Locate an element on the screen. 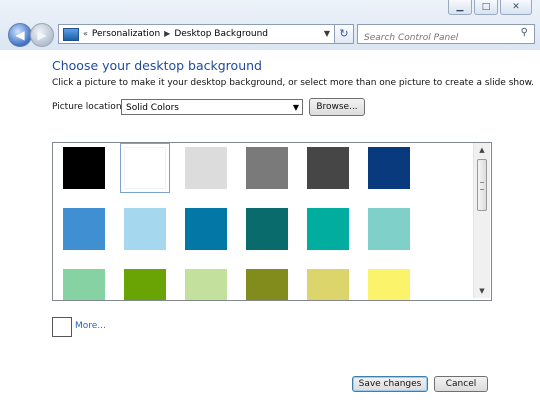 This screenshot has height=408, width=540. scrollbar-thumb is located at coordinates (482, 185).